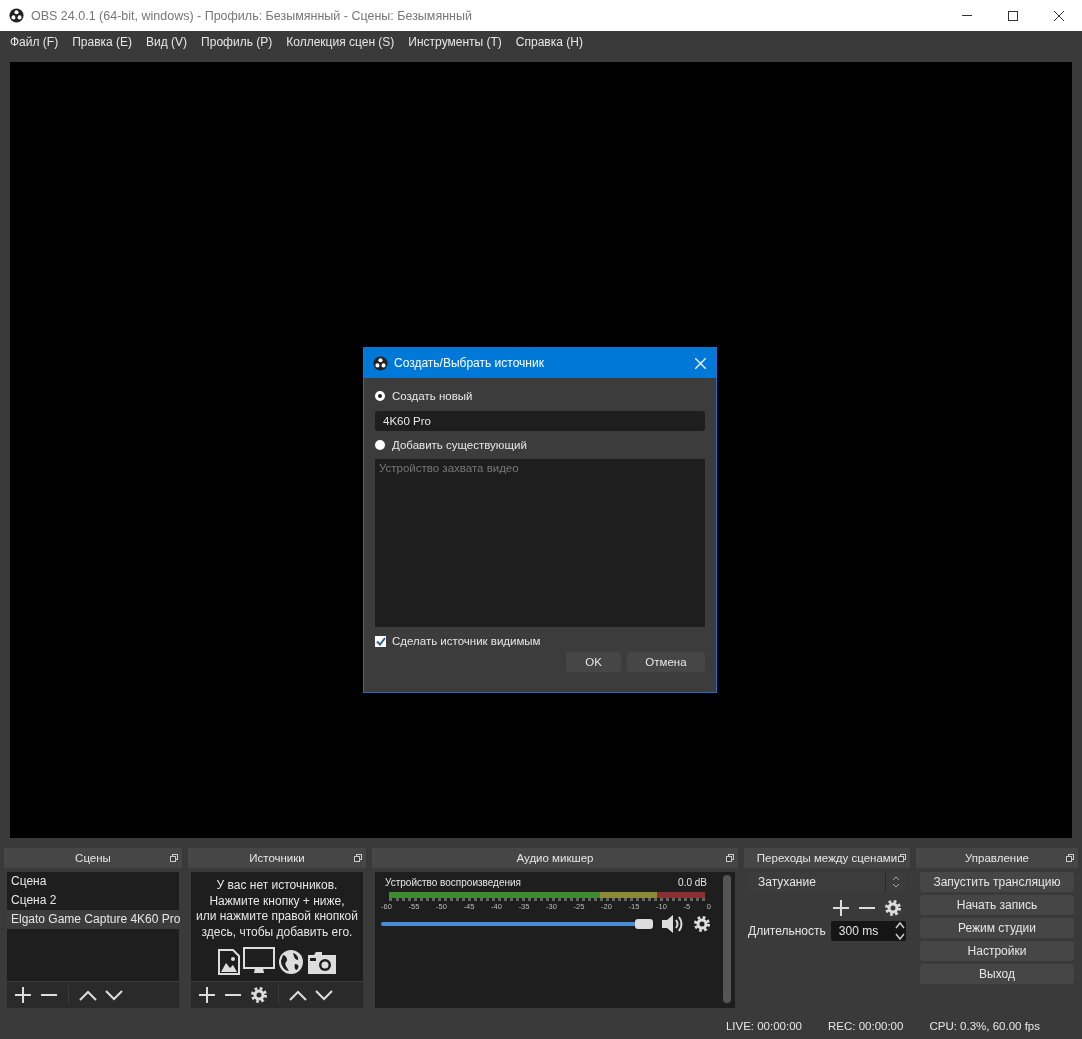  I want to click on image-icon, so click(228, 962).